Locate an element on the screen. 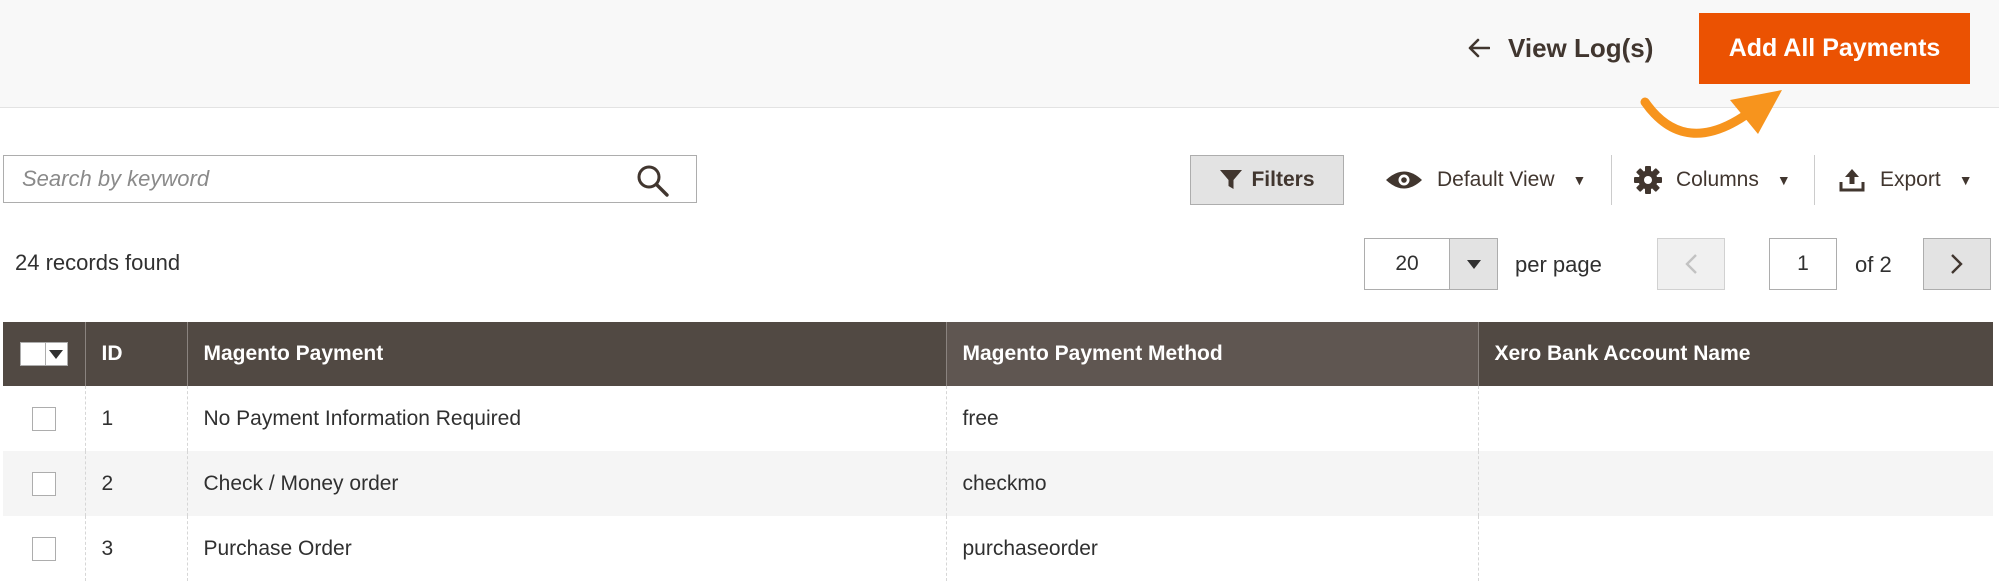 Image resolution: width=1999 pixels, height=581 pixels. chevron-left-icon is located at coordinates (1691, 264).